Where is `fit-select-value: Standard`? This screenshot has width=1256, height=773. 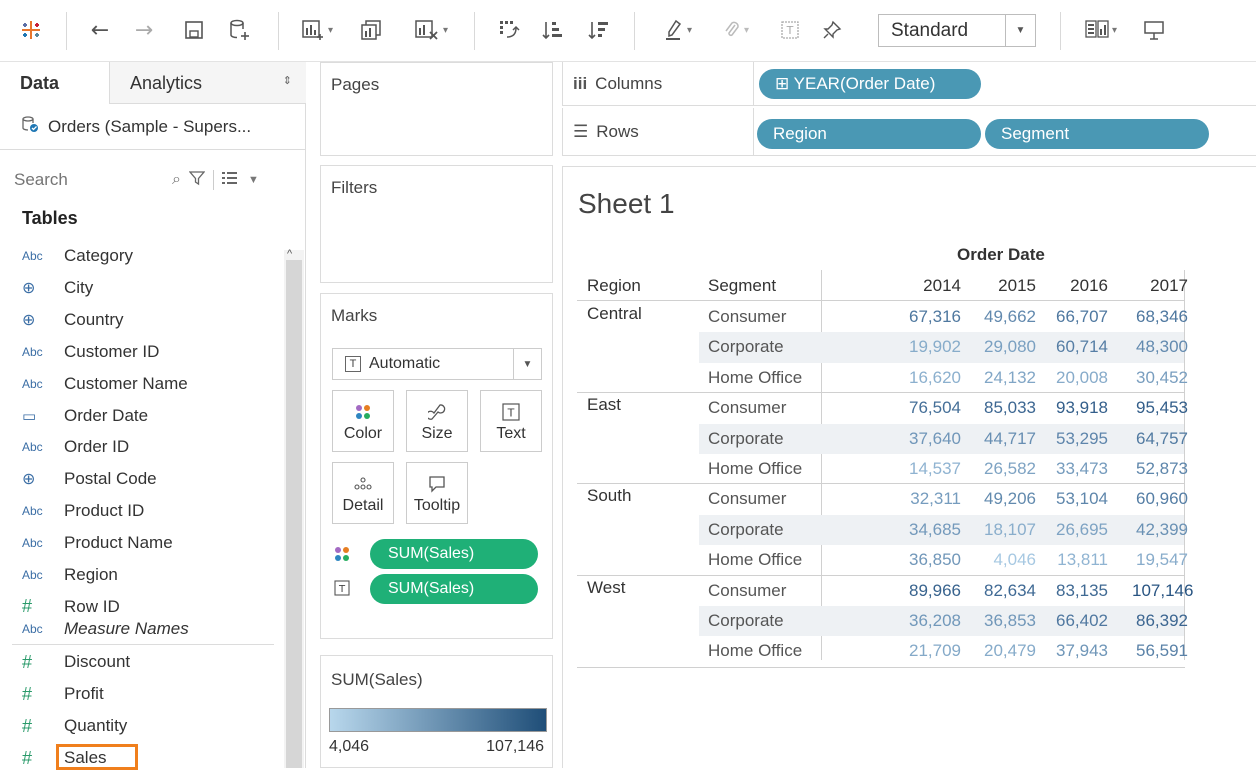
fit-select-value: Standard is located at coordinates (930, 30).